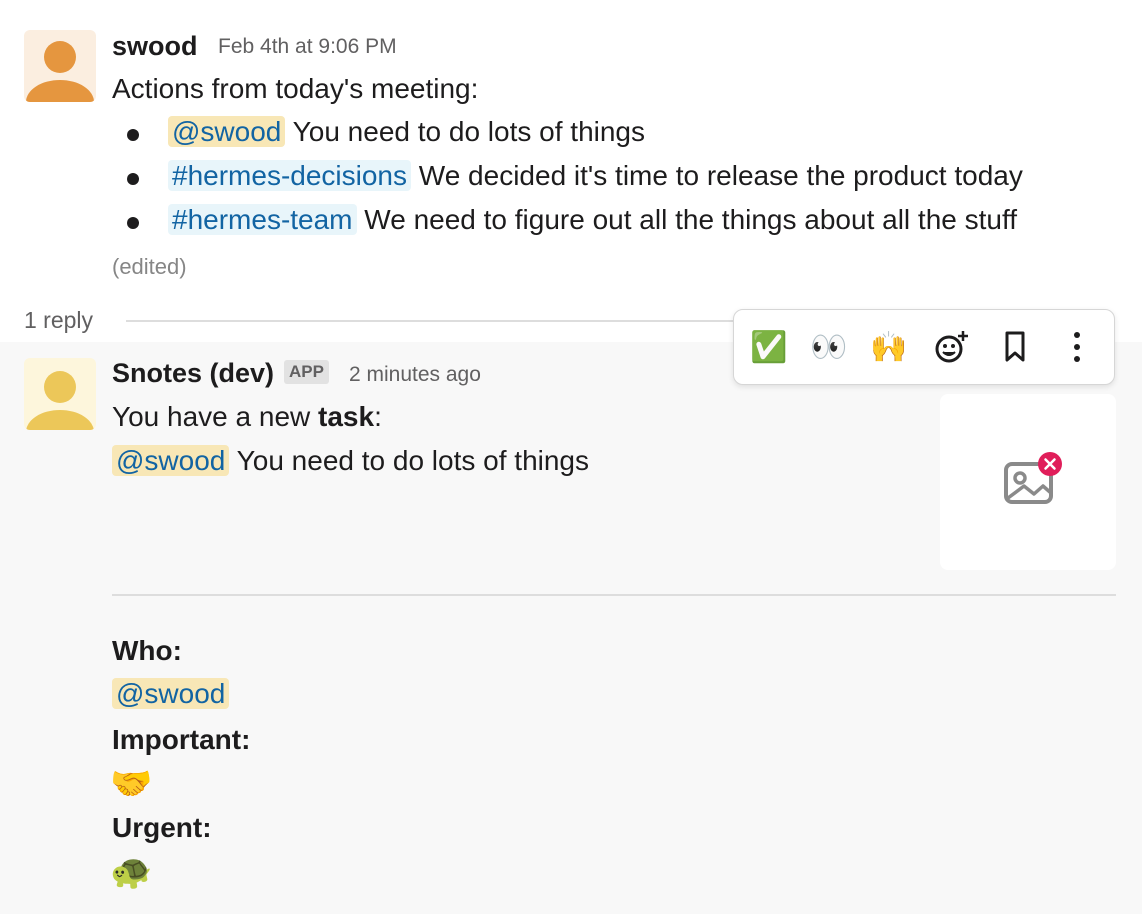 Image resolution: width=1142 pixels, height=914 pixels. I want to click on who-value: @swood, so click(171, 694).